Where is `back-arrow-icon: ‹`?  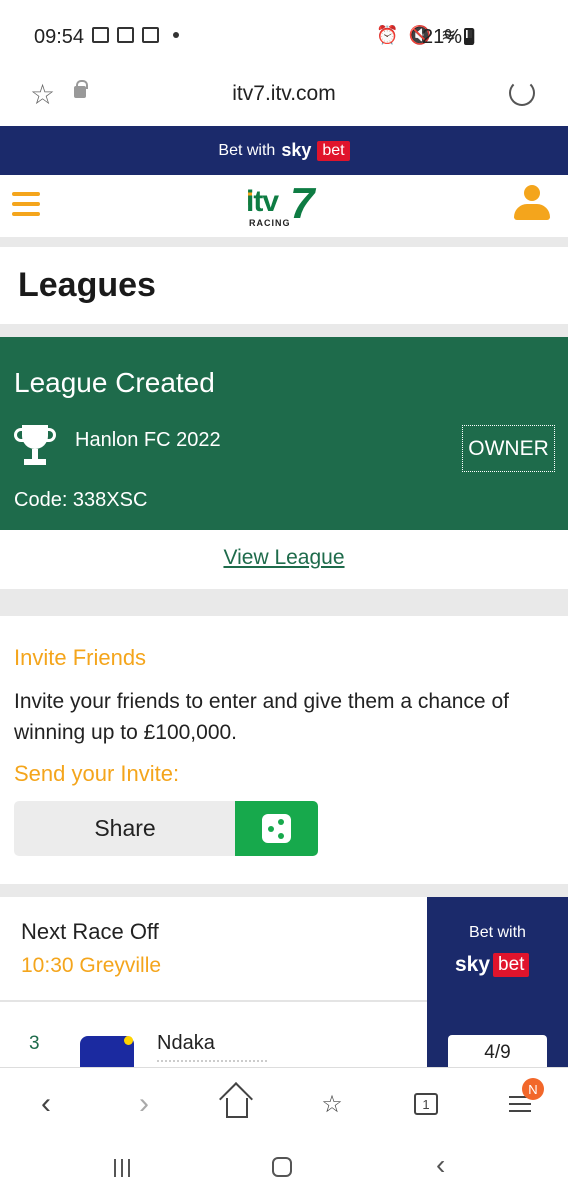
back-arrow-icon: ‹ is located at coordinates (46, 1104).